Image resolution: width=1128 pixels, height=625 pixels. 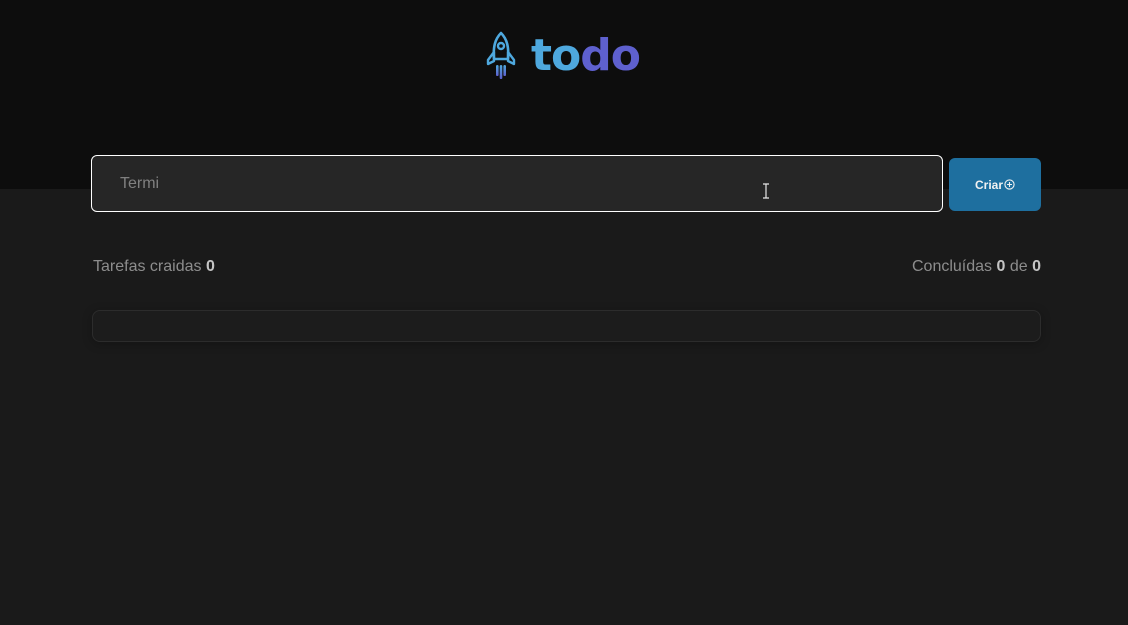 I want to click on task-stats: Tarefas craidas 0 Concluídas 0 de 0, so click(x=567, y=268).